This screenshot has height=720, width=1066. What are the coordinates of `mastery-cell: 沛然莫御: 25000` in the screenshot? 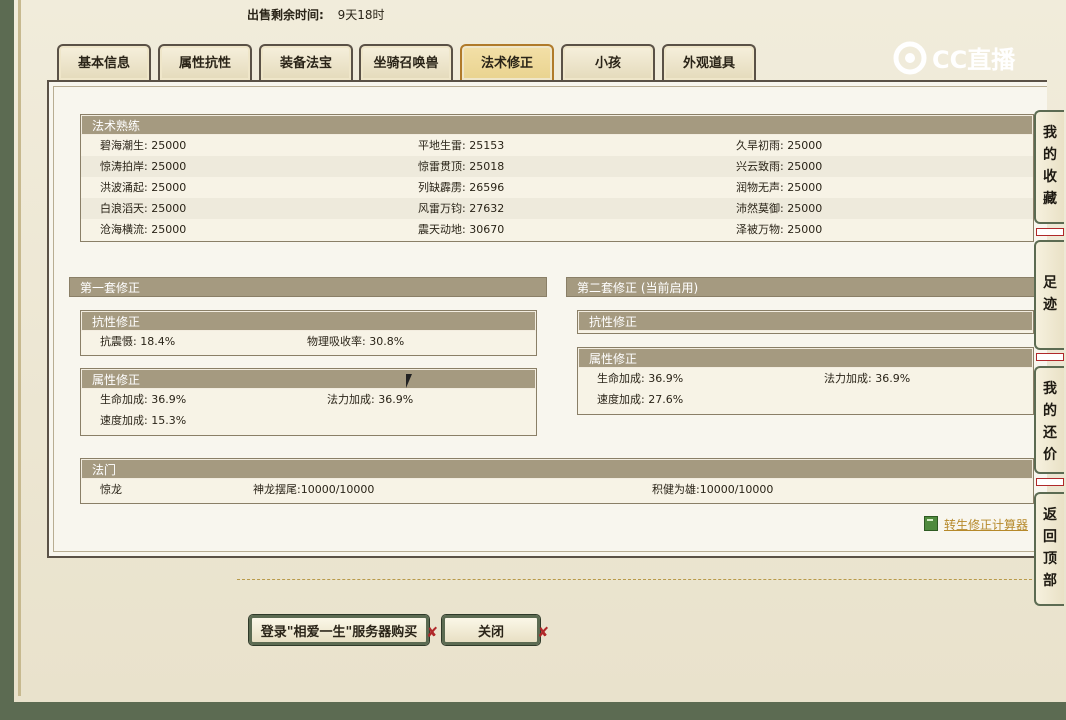 It's located at (779, 208).